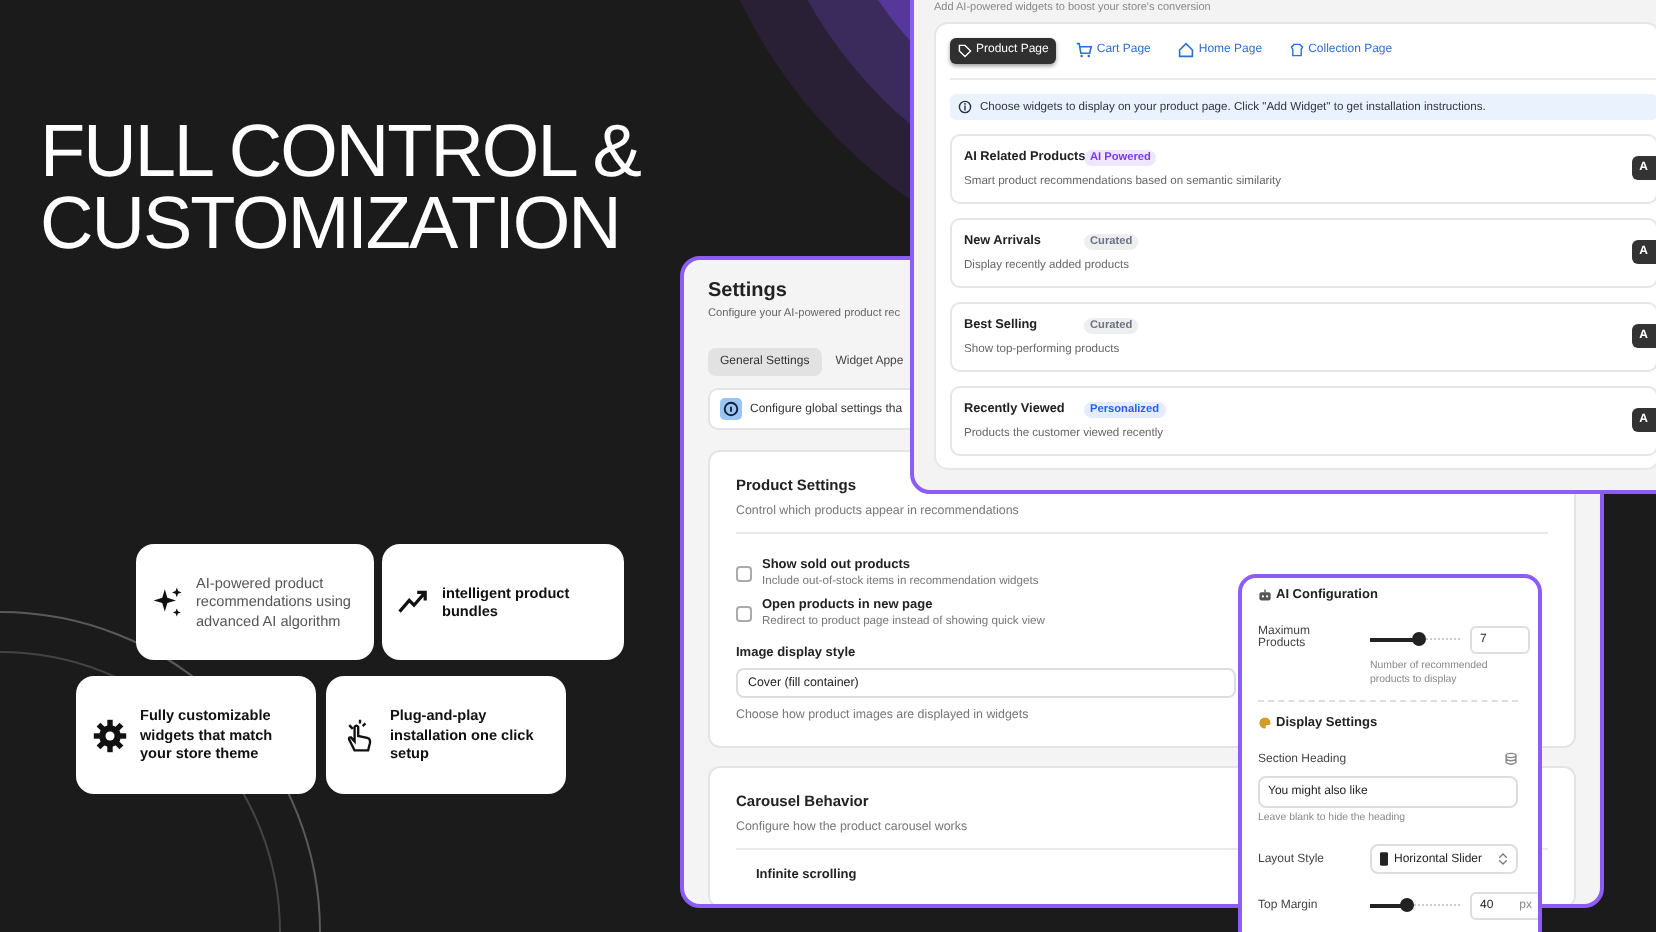 Image resolution: width=1656 pixels, height=932 pixels. I want to click on sparkles-icon, so click(168, 602).